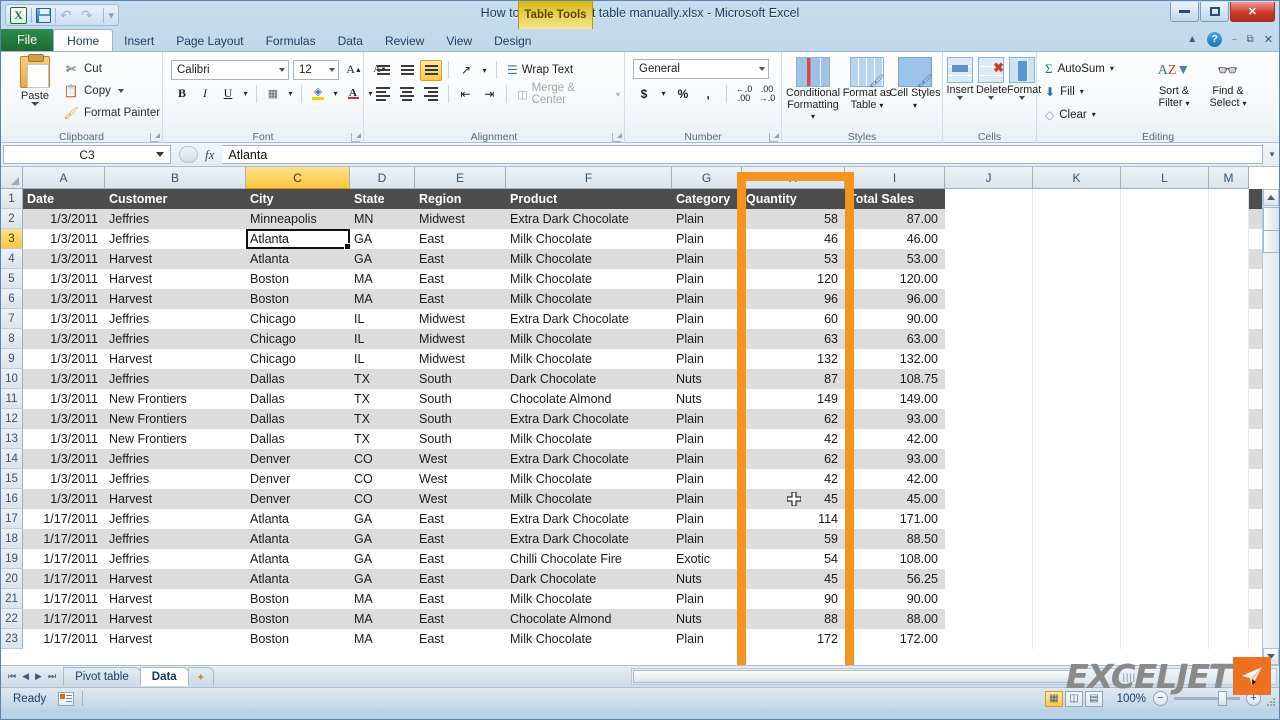 This screenshot has height=720, width=1280. What do you see at coordinates (708, 93) in the screenshot?
I see `comma-style-button: ,` at bounding box center [708, 93].